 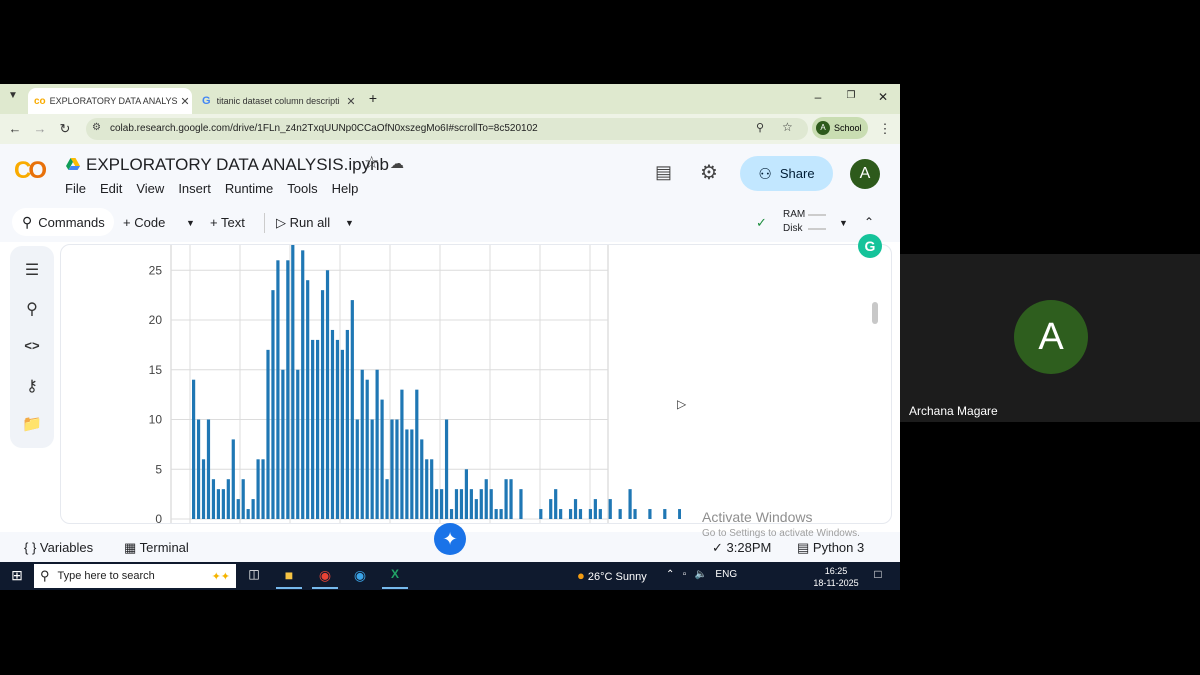 I want to click on add-code-button: + Code, so click(x=144, y=222).